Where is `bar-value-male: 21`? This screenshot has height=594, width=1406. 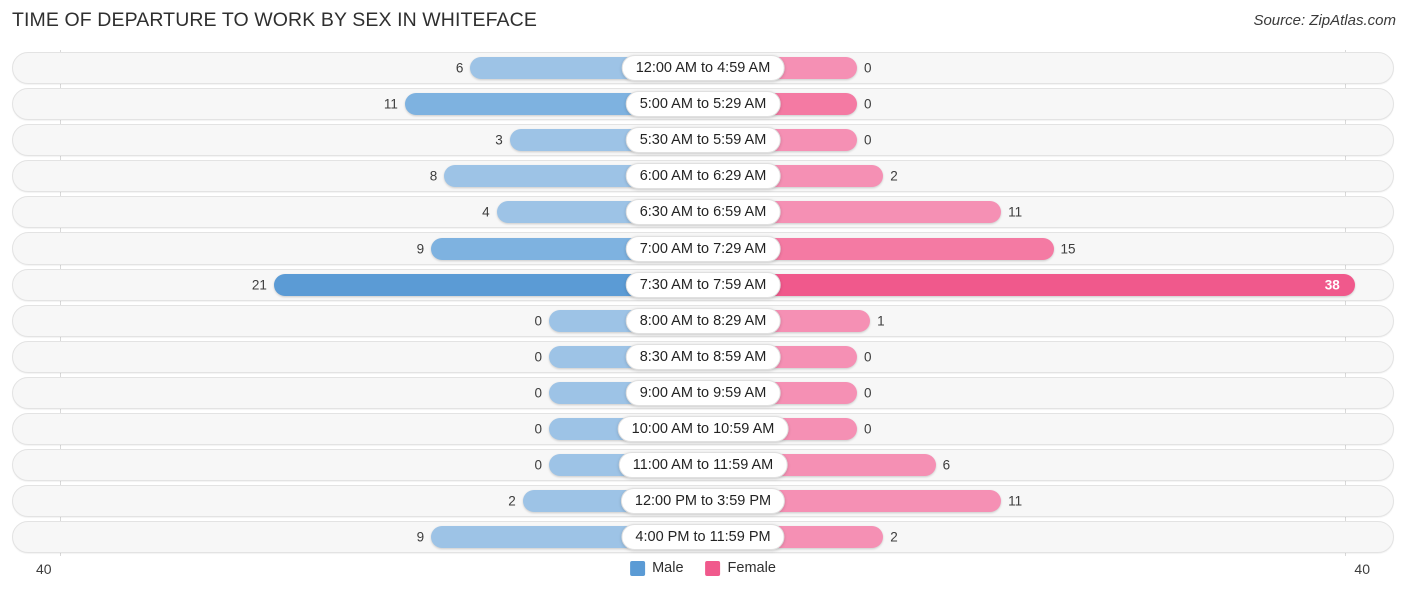
bar-value-male: 21 is located at coordinates (259, 285).